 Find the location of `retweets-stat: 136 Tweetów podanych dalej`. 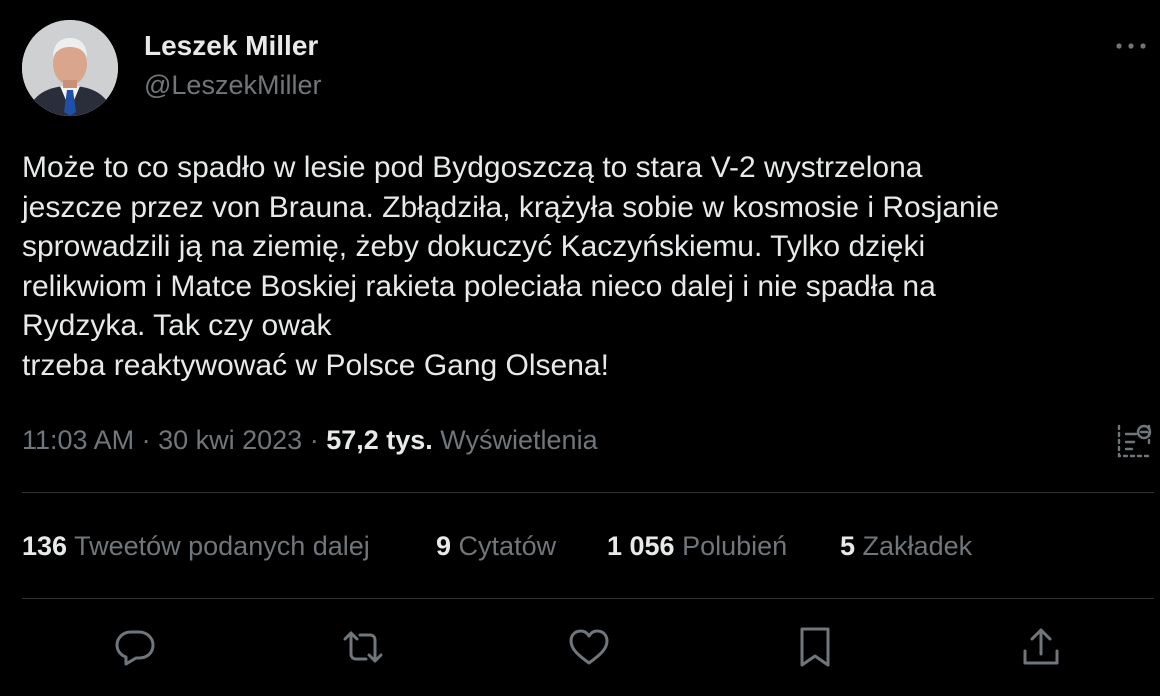

retweets-stat: 136 Tweetów podanych dalej is located at coordinates (196, 546).